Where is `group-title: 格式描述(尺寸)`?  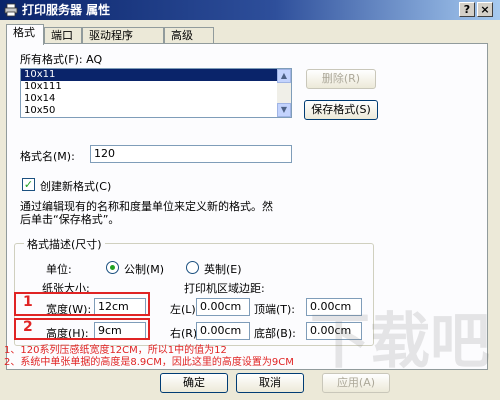
group-title: 格式描述(尺寸) is located at coordinates (64, 244).